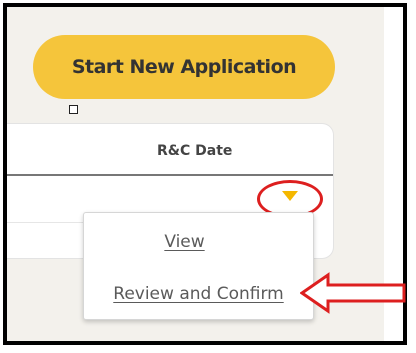 The height and width of the screenshot is (353, 416). What do you see at coordinates (184, 242) in the screenshot?
I see `menu-item-view: View` at bounding box center [184, 242].